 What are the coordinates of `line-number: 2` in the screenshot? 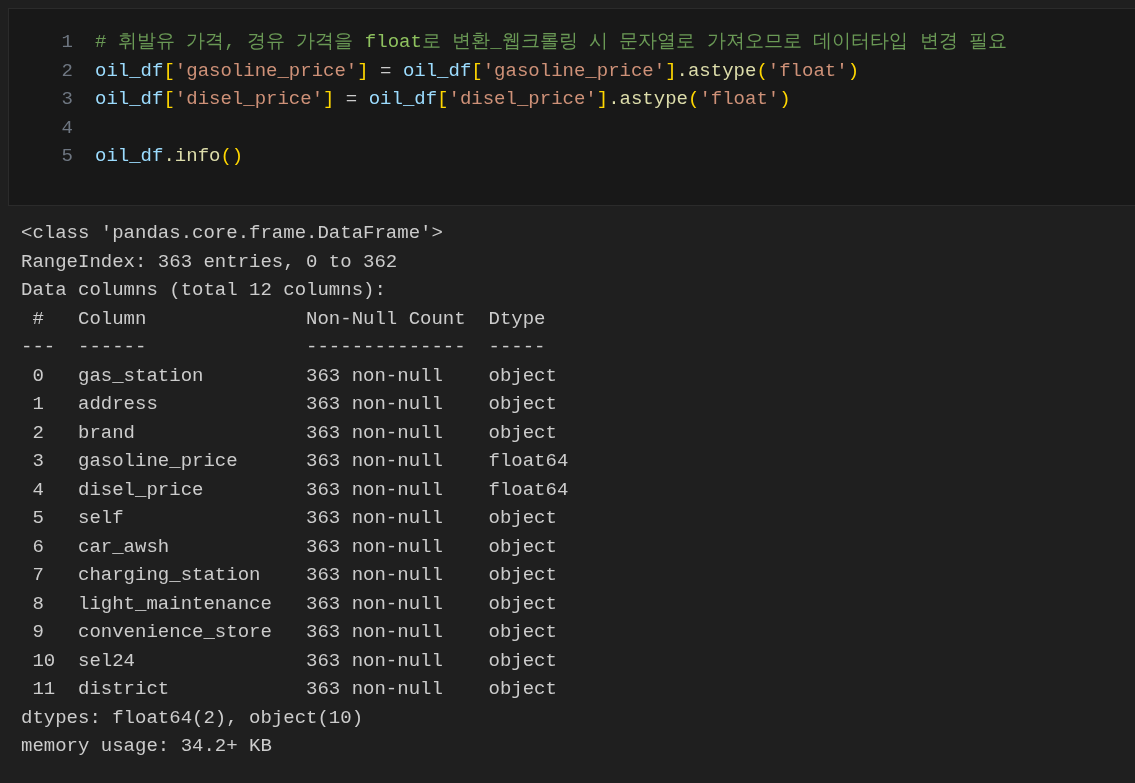 It's located at (67, 71).